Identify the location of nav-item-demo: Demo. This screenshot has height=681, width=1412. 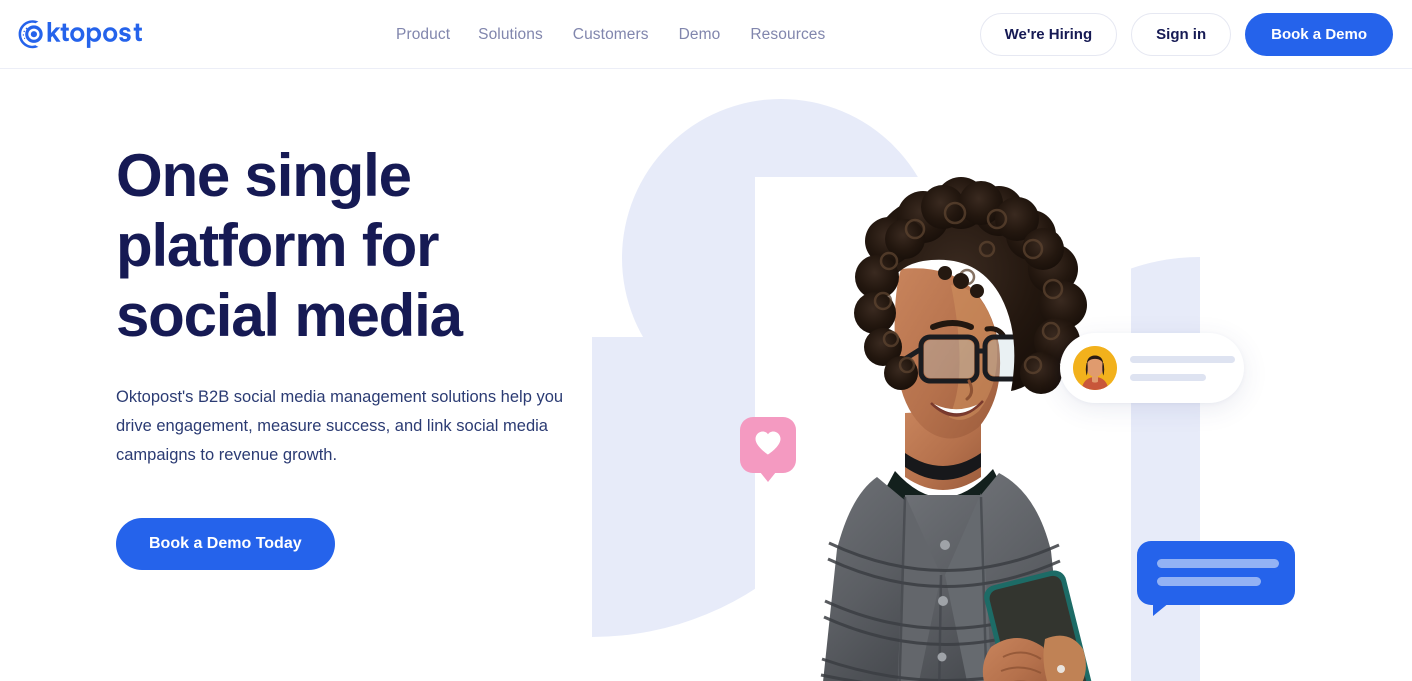
(715, 35).